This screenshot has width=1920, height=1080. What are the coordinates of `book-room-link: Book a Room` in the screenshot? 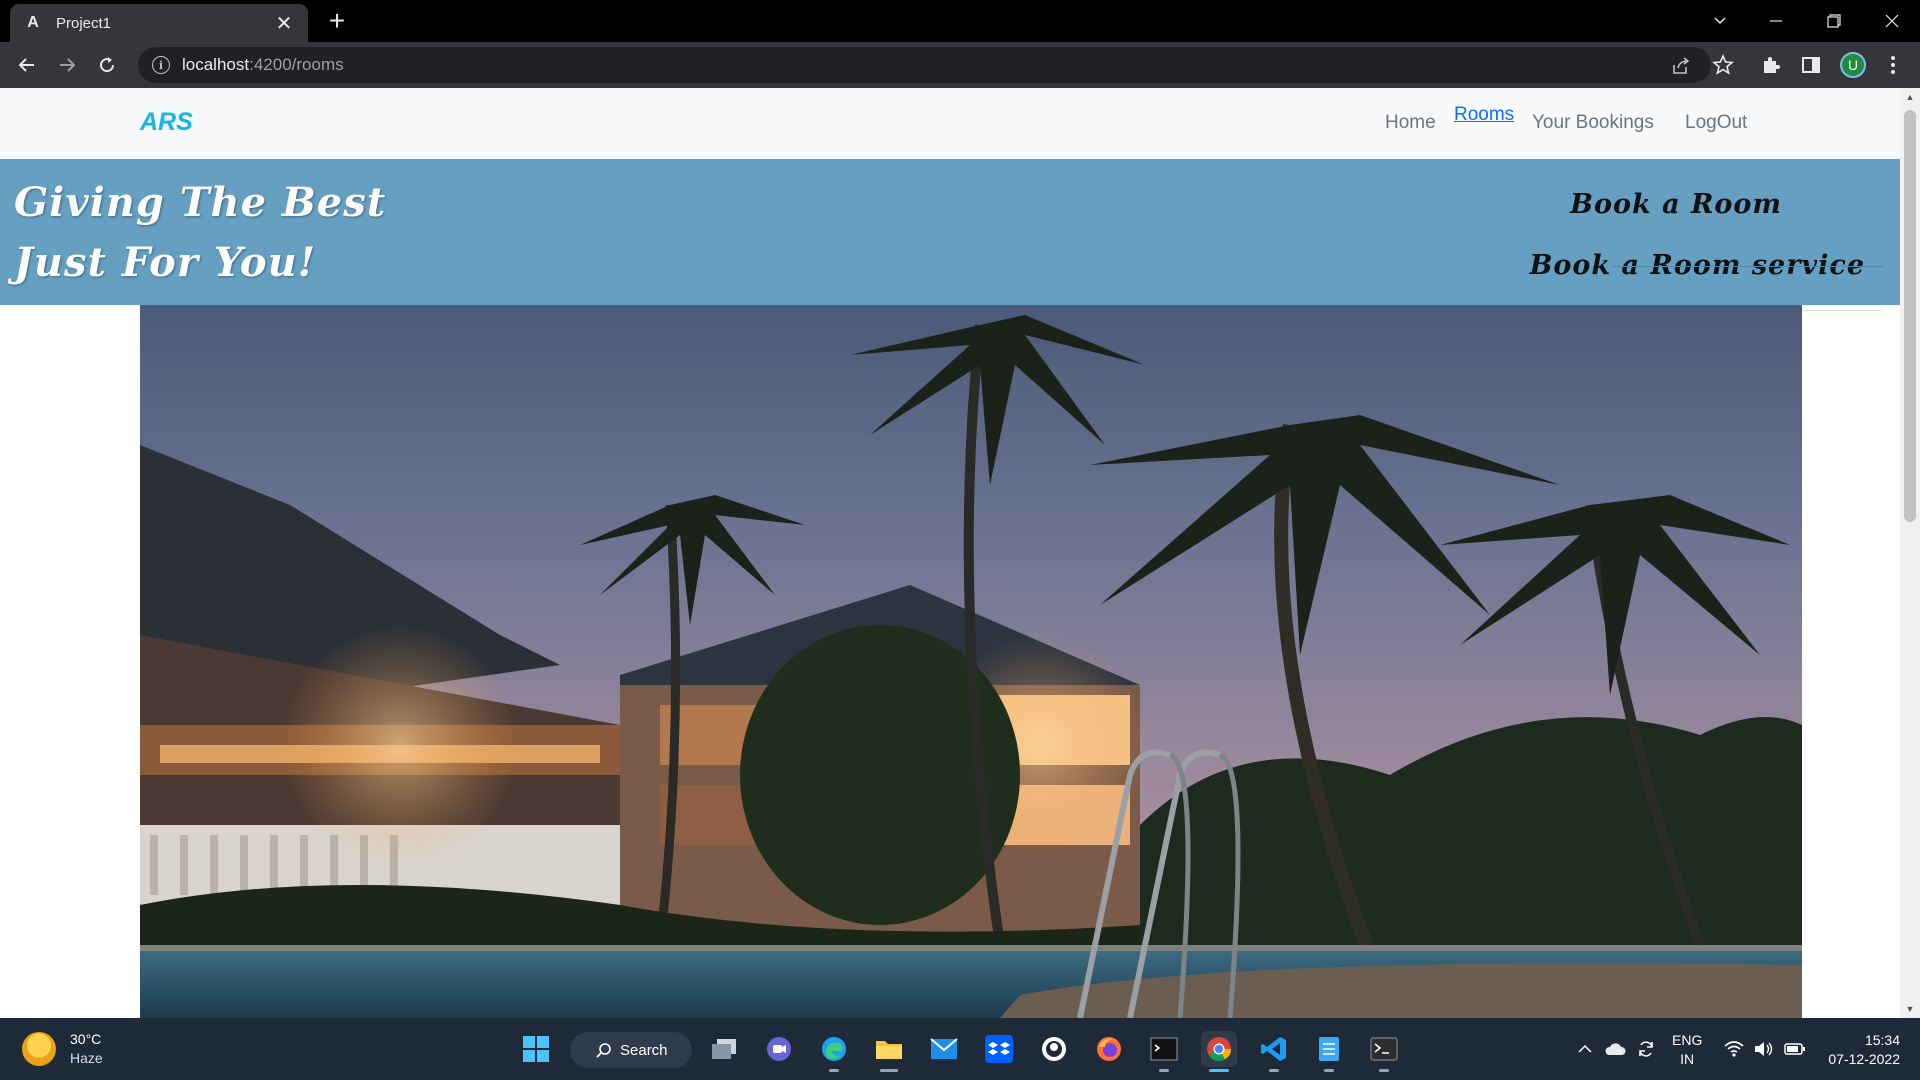 It's located at (1676, 204).